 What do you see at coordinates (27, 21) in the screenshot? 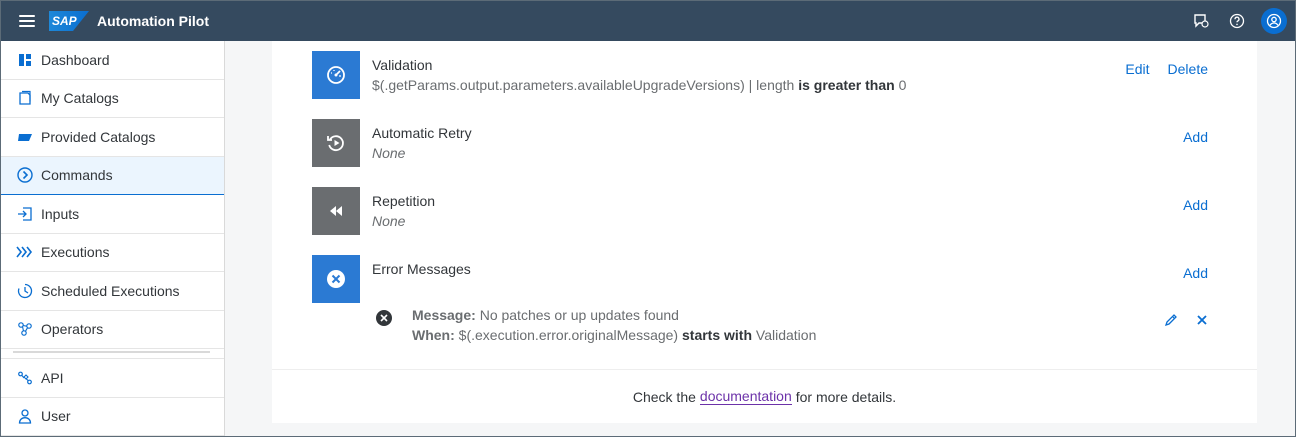
I see `menu-icon` at bounding box center [27, 21].